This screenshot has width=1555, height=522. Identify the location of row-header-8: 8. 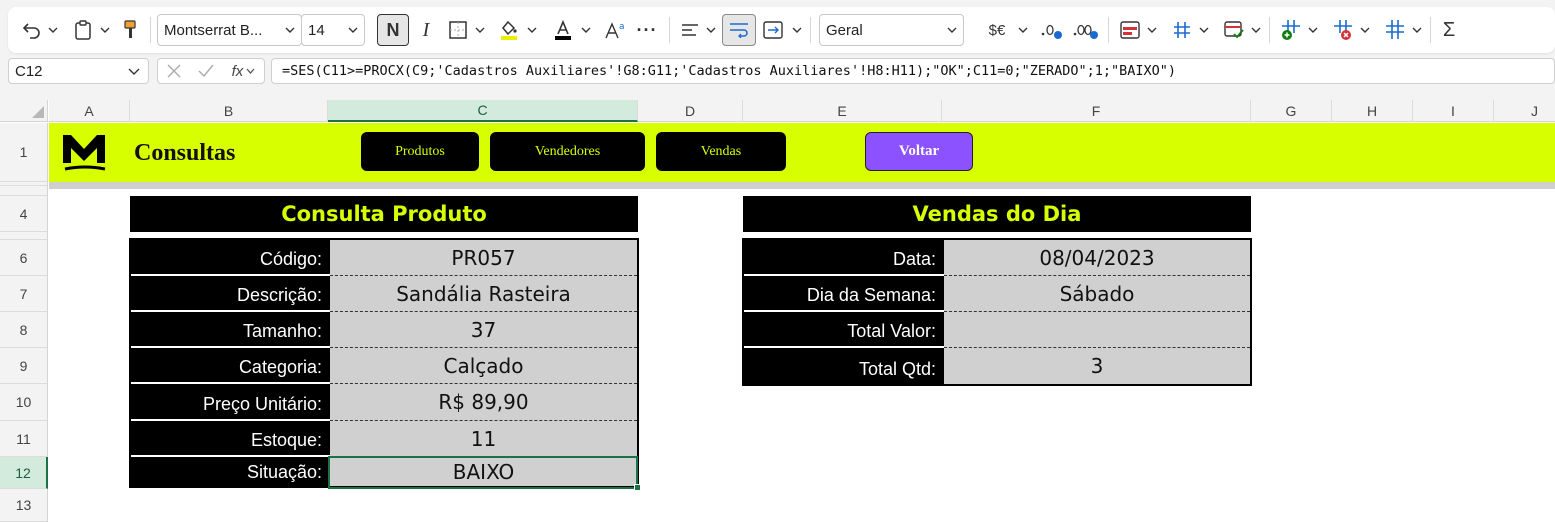
(24, 330).